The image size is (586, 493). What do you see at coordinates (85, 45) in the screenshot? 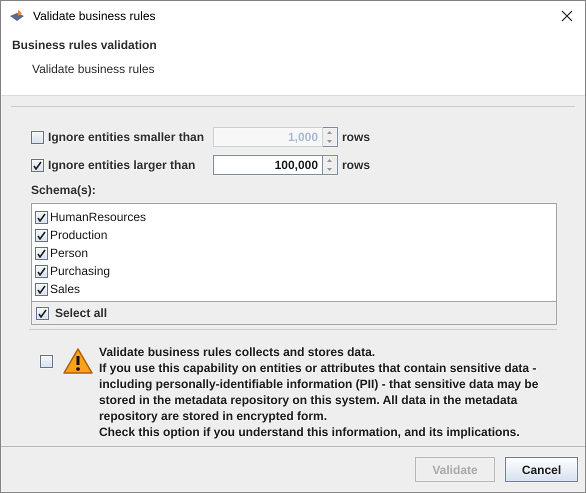
I see `header-title: Business rules validation` at bounding box center [85, 45].